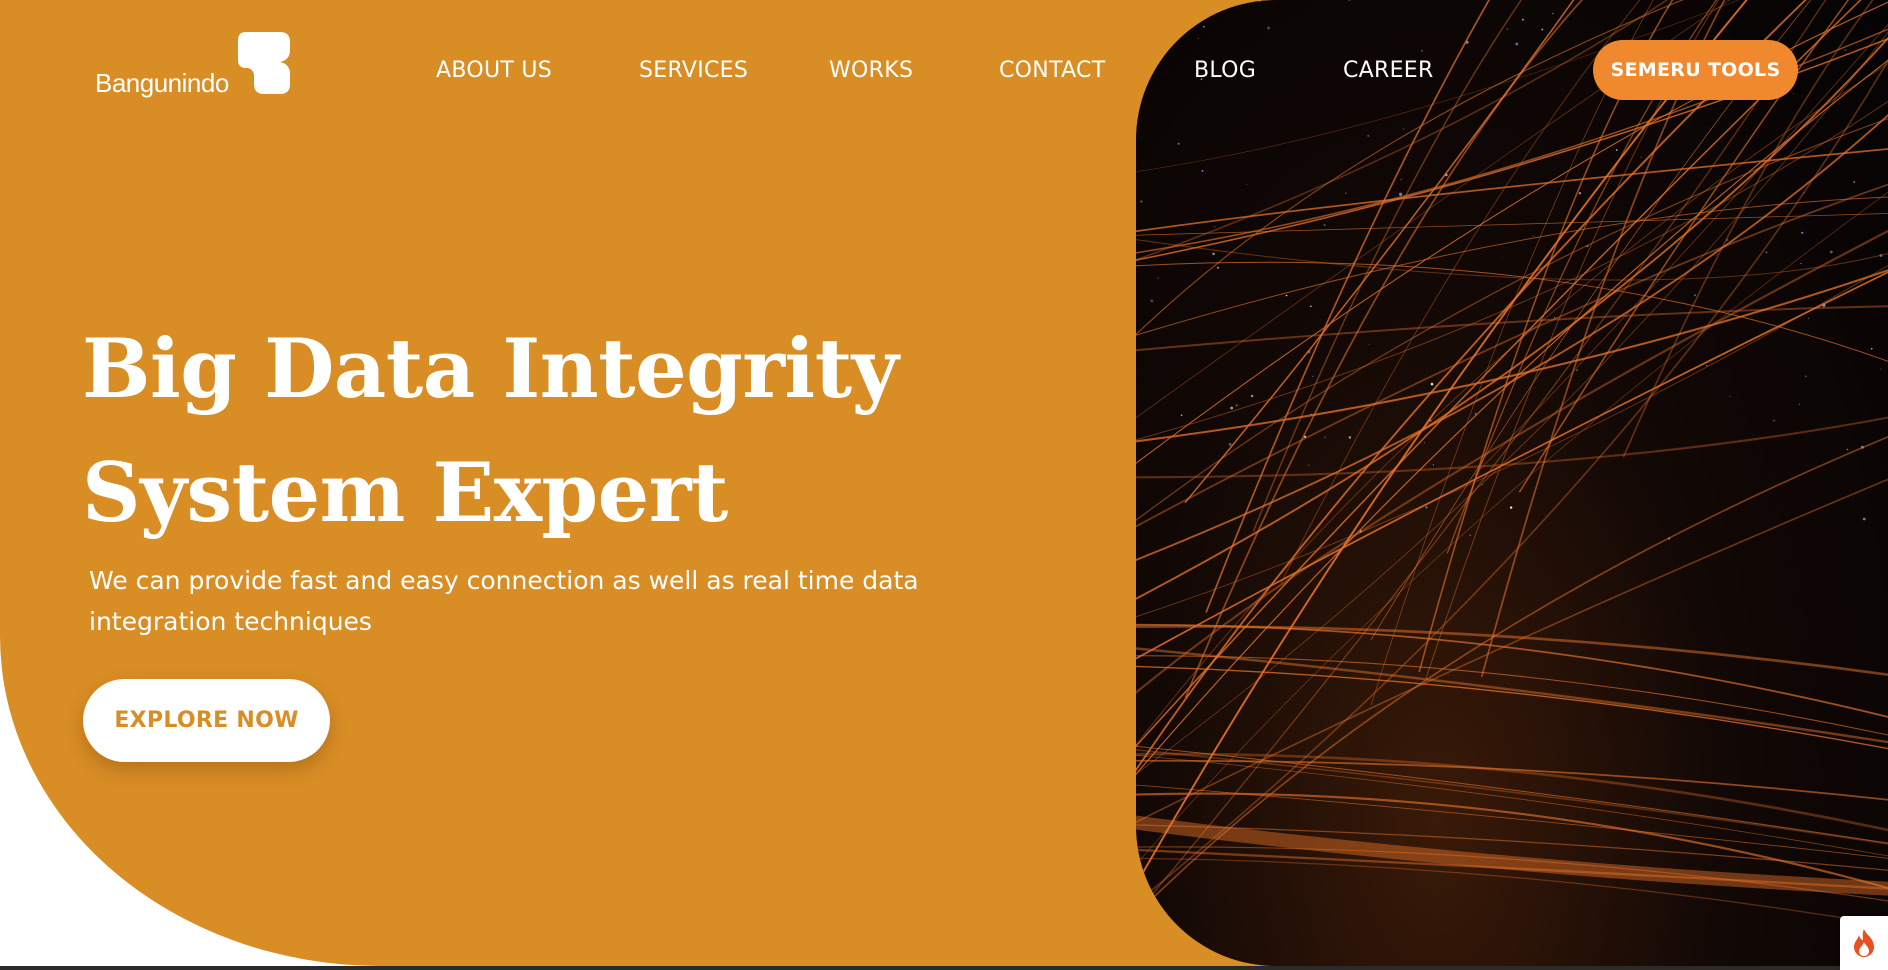 This screenshot has width=1888, height=970. I want to click on explore-now-button: EXPLORE NOW, so click(206, 720).